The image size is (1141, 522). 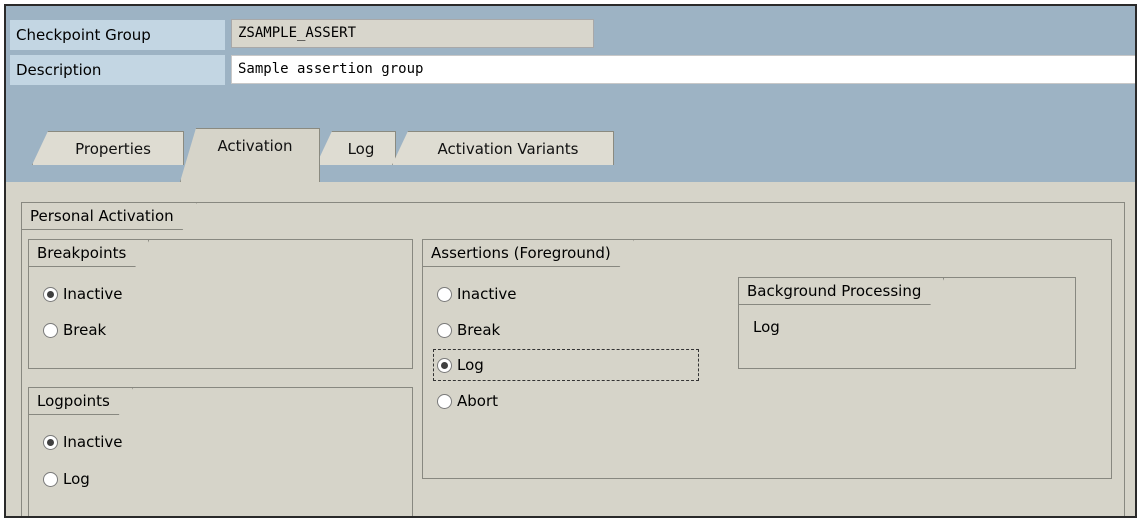 I want to click on assertions-abort-option: Abort, so click(x=467, y=401).